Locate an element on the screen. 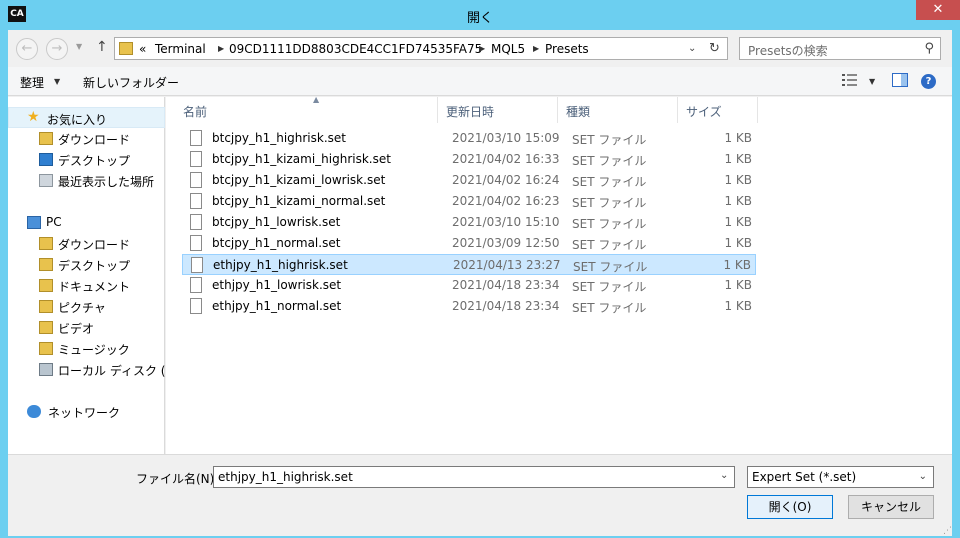 Image resolution: width=960 pixels, height=538 pixels. nav-label: デスクトップ is located at coordinates (94, 266).